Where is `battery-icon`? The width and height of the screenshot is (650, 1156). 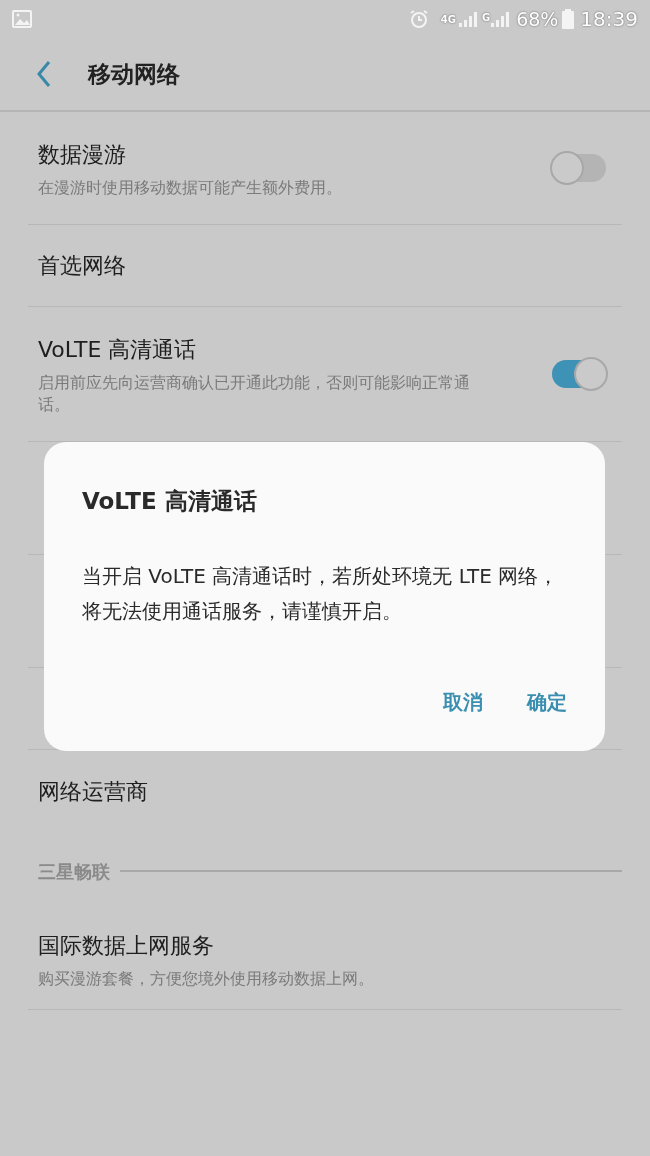 battery-icon is located at coordinates (568, 19).